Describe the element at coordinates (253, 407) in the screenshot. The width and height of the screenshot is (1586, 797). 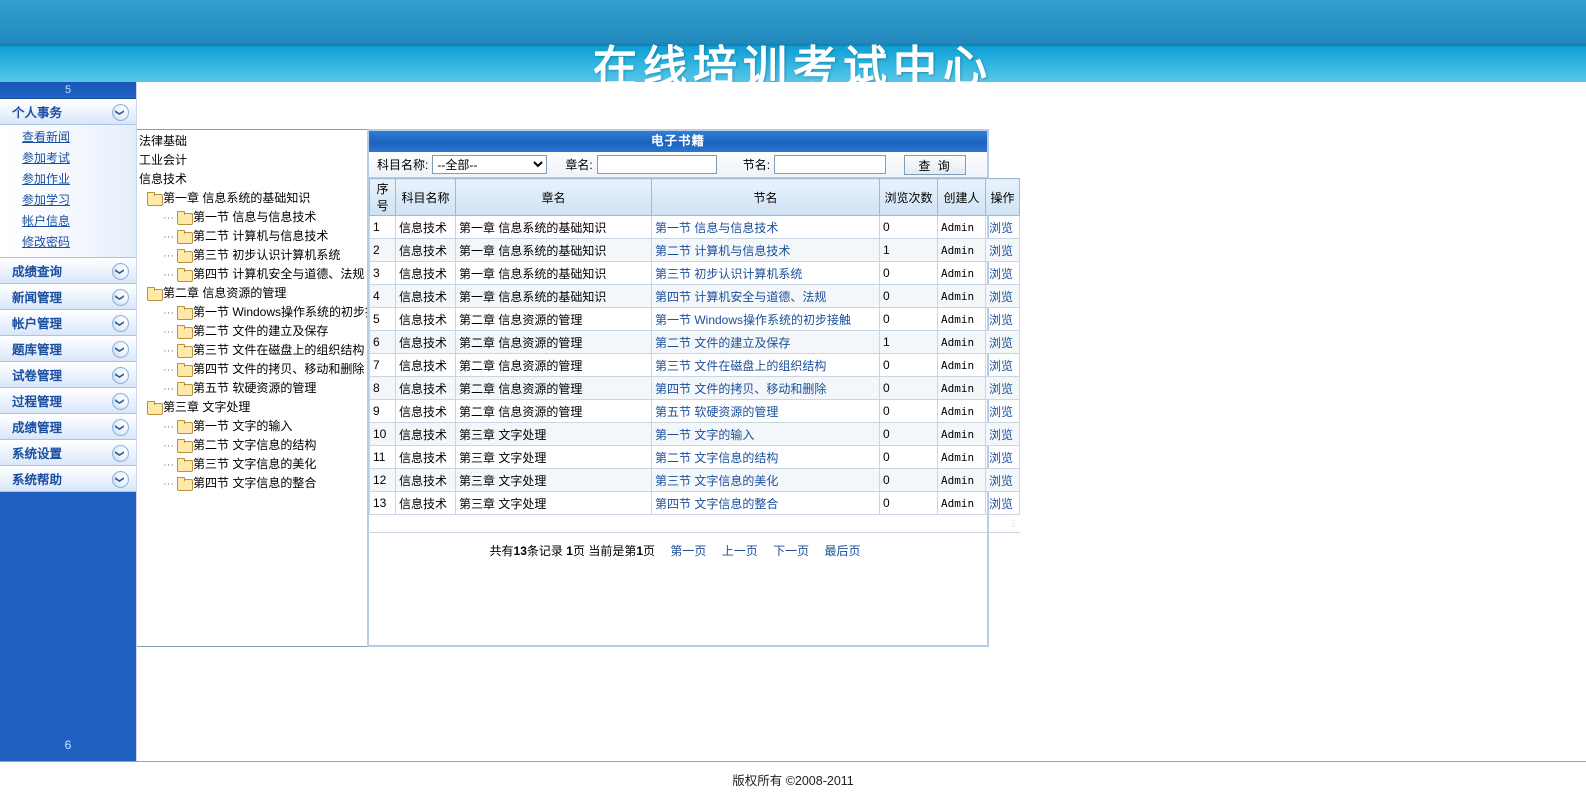
I see `tree-node: 第三章 文字处理` at that location.